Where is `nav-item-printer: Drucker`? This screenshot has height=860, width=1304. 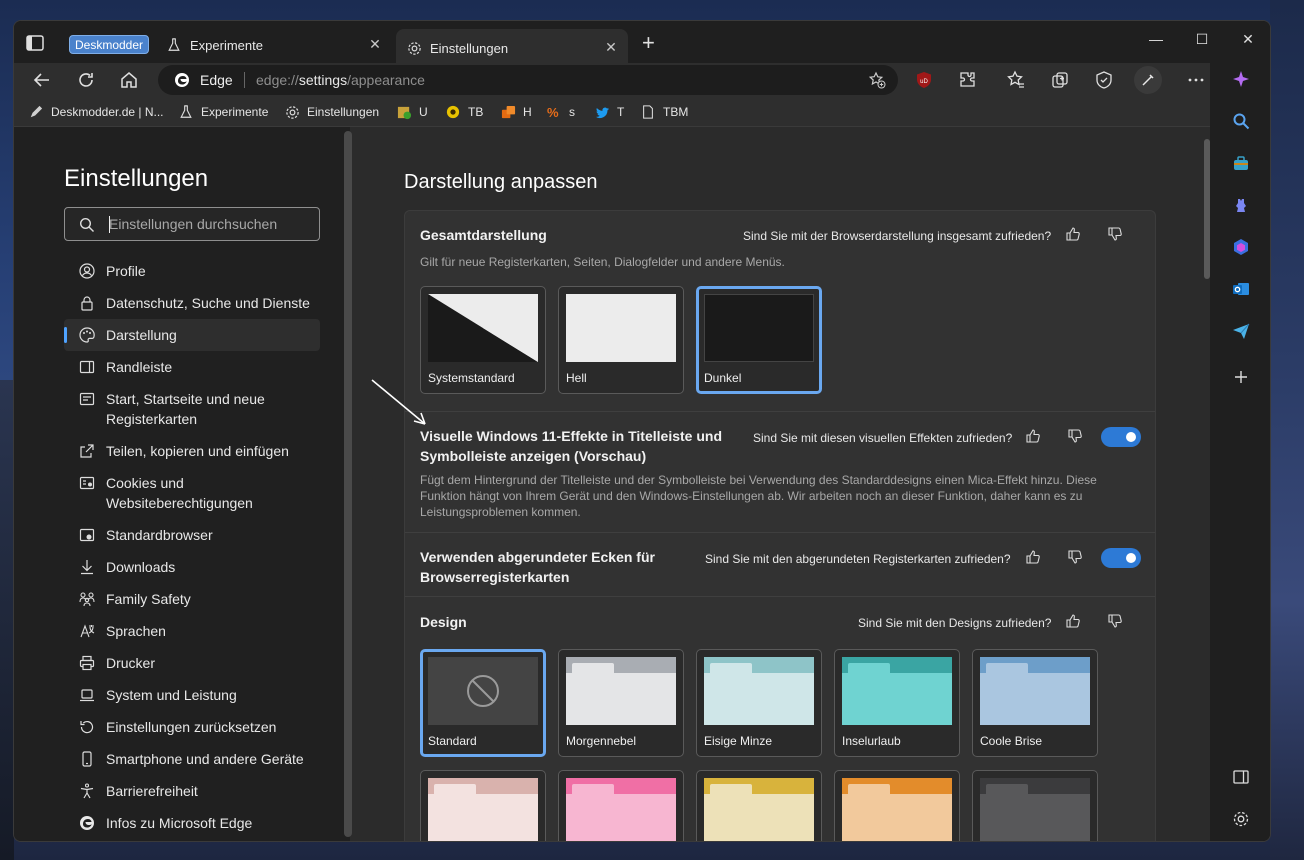 nav-item-printer: Drucker is located at coordinates (192, 663).